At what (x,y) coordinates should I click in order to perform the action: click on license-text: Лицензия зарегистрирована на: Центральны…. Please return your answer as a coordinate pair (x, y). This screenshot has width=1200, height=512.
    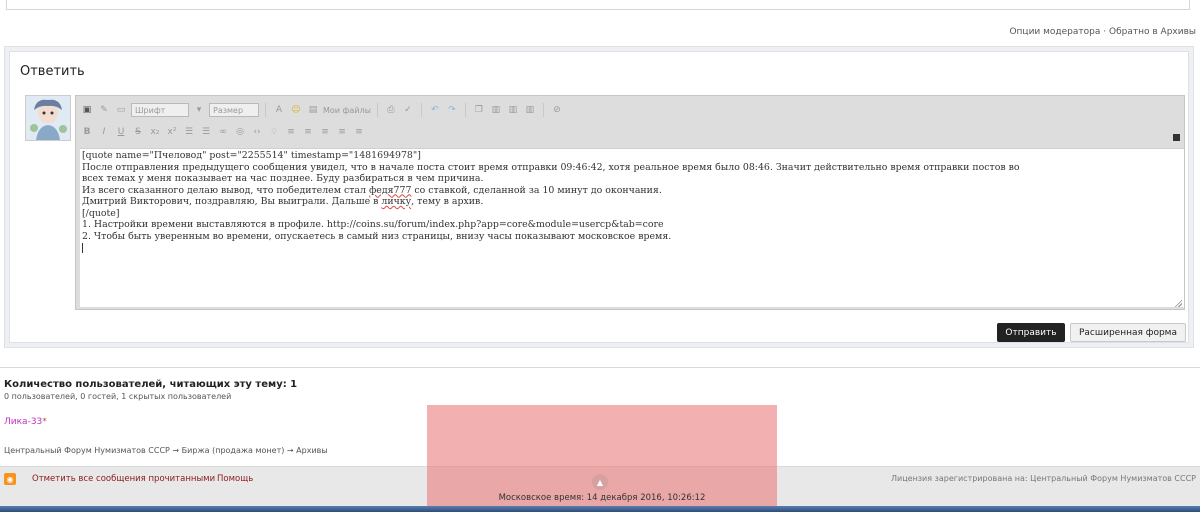
    Looking at the image, I should click on (1043, 478).